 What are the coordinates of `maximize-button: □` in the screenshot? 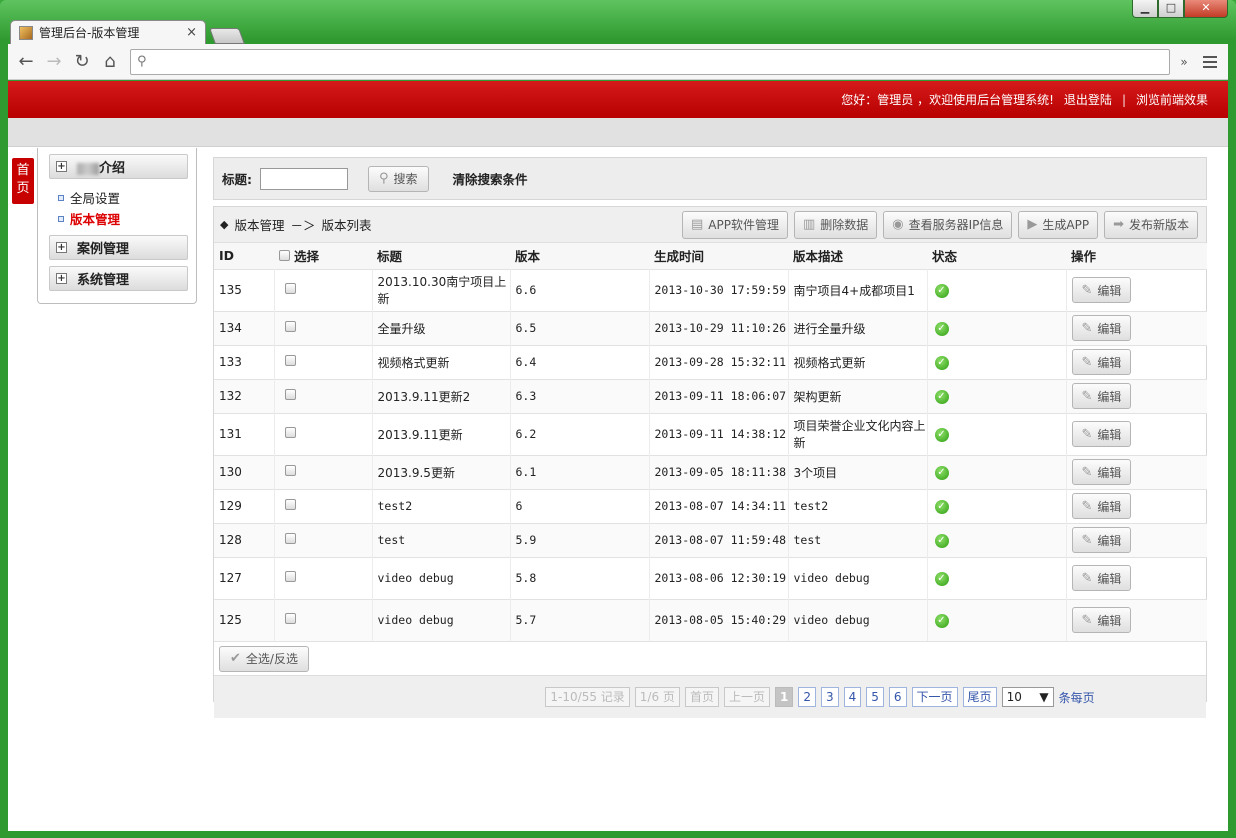 It's located at (1171, 9).